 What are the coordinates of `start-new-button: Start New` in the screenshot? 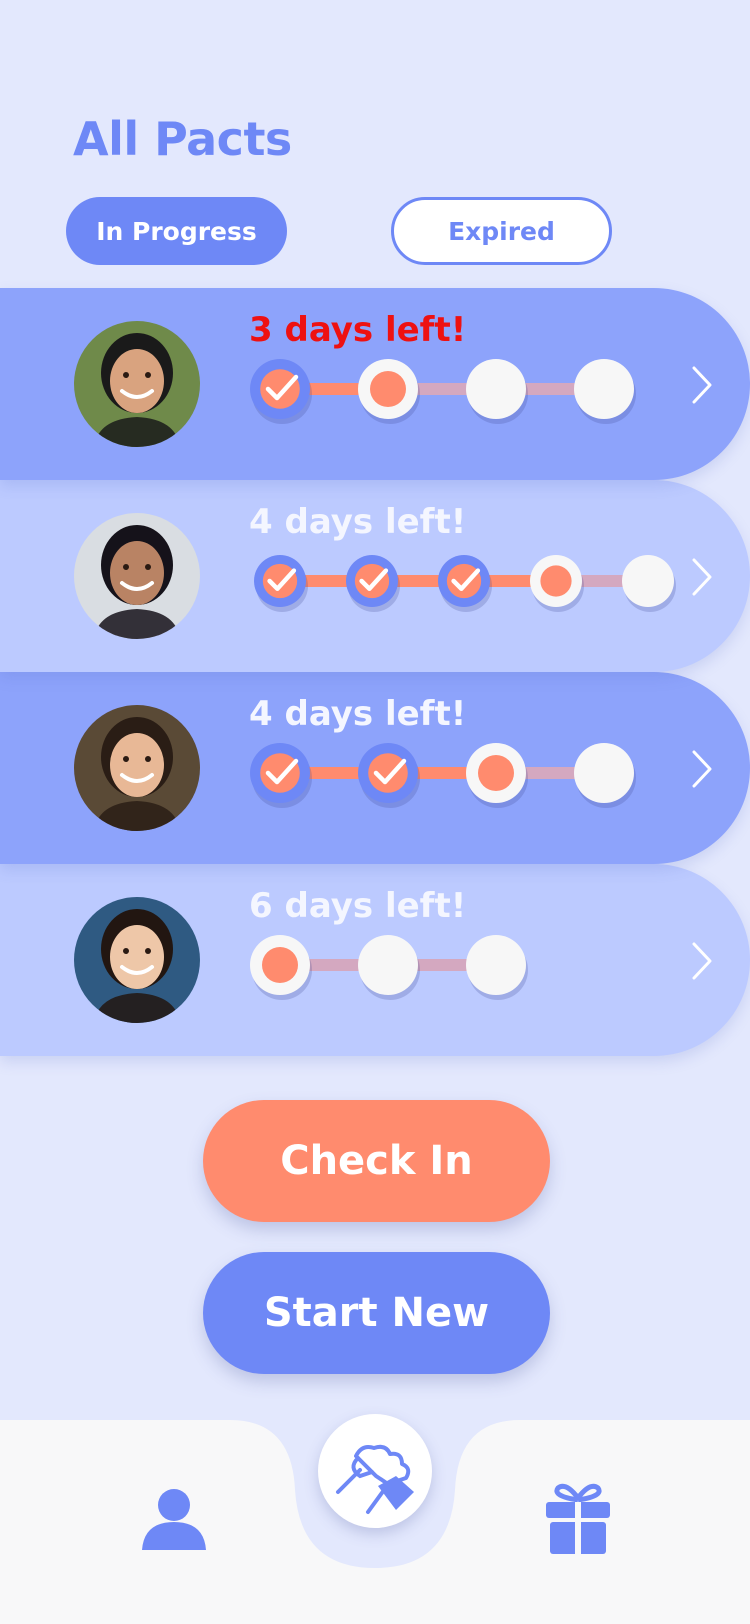 It's located at (376, 1313).